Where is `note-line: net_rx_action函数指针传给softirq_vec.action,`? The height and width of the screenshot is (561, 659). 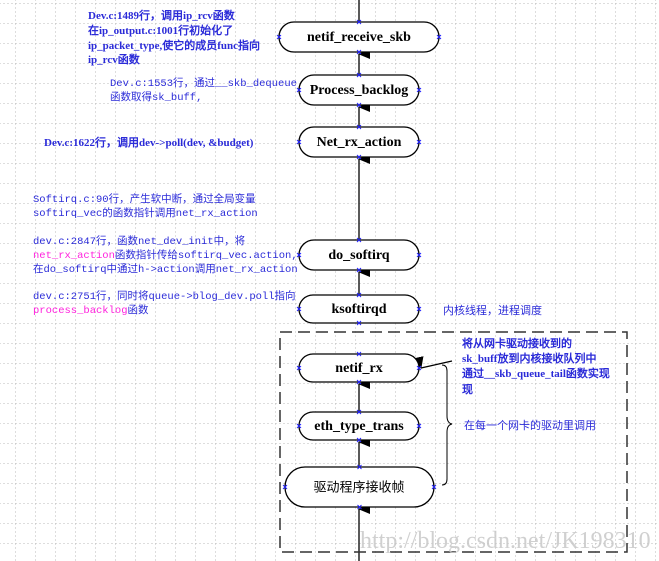 note-line: net_rx_action函数指针传给softirq_vec.action, is located at coordinates (165, 255).